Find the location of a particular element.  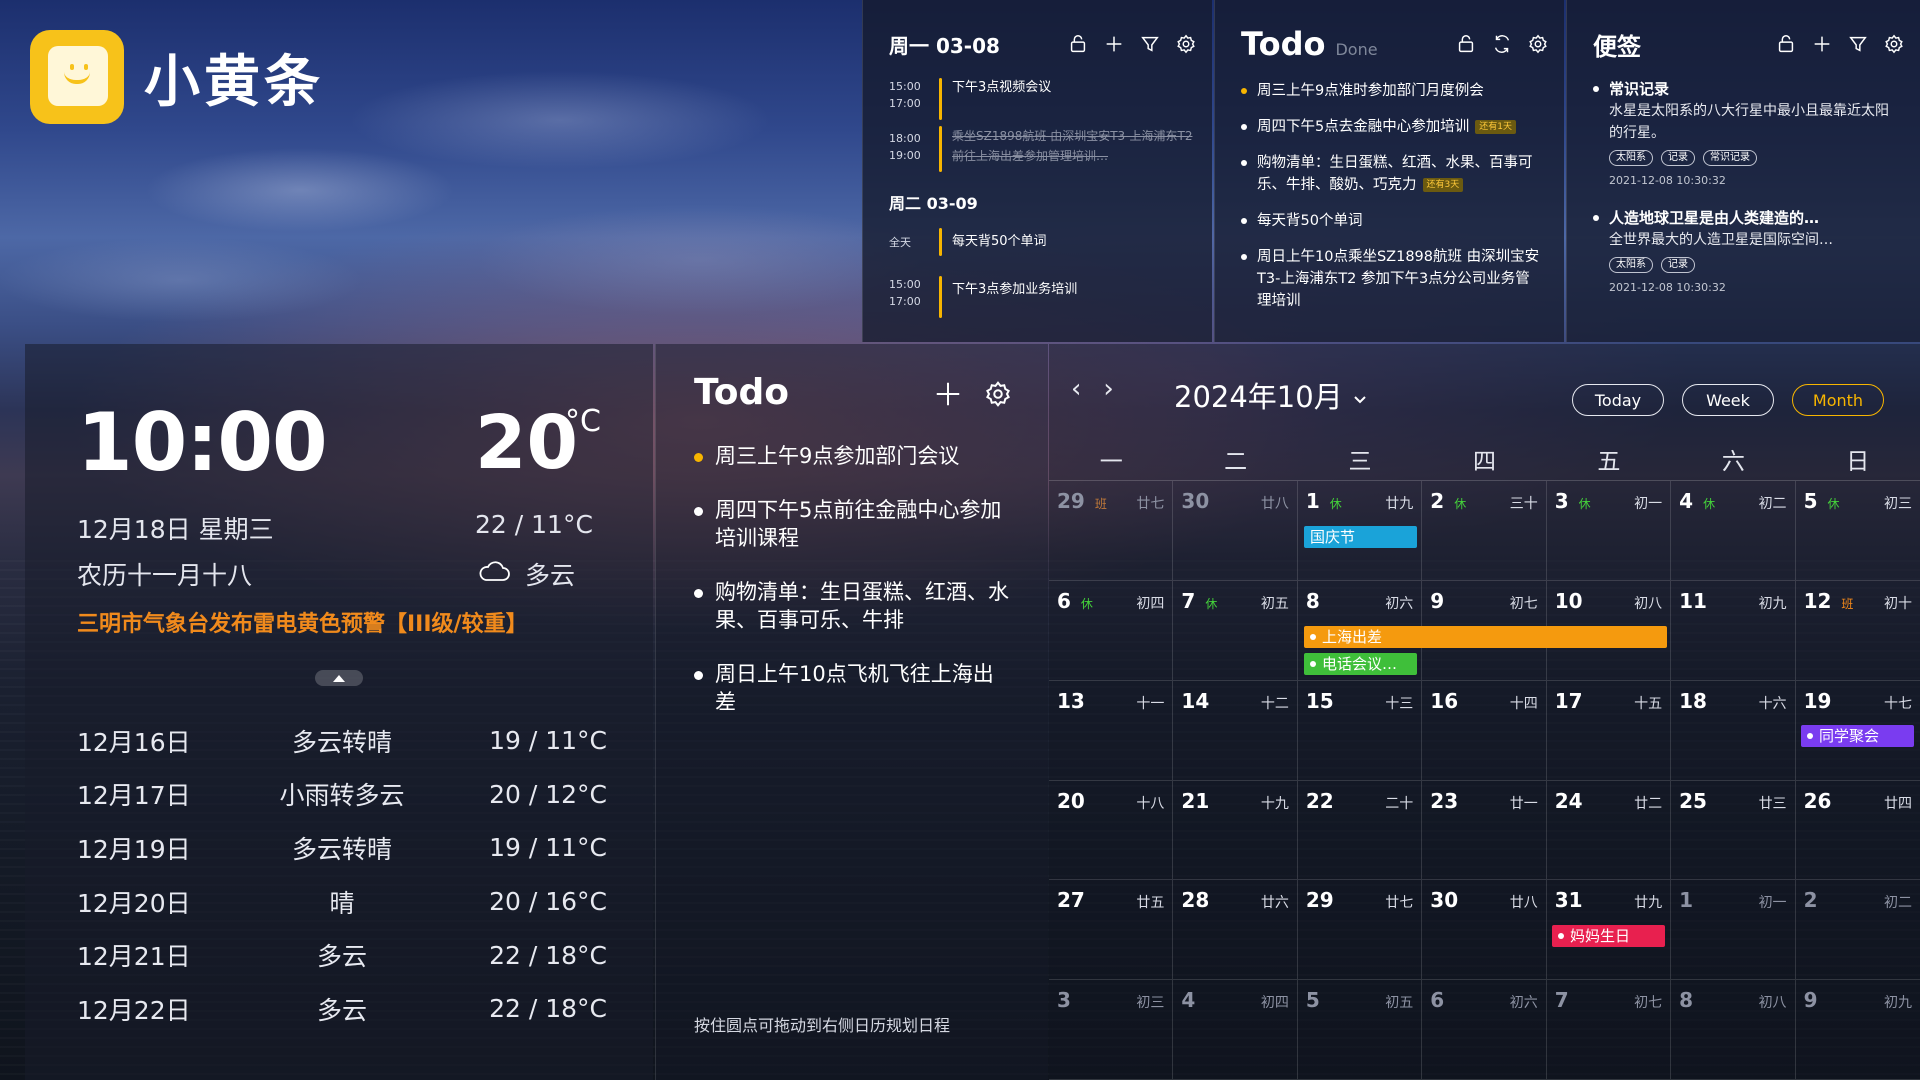

event-mom-birthday: 妈妈生日 is located at coordinates (1608, 936).